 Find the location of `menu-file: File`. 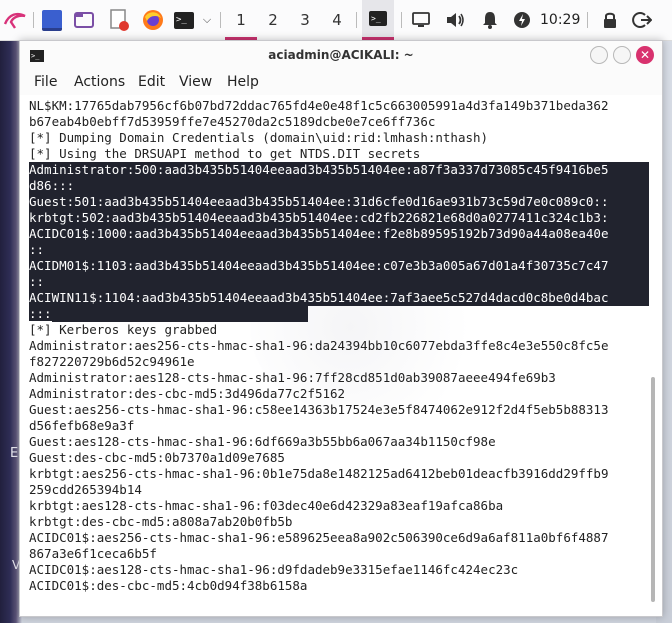

menu-file: File is located at coordinates (45, 82).